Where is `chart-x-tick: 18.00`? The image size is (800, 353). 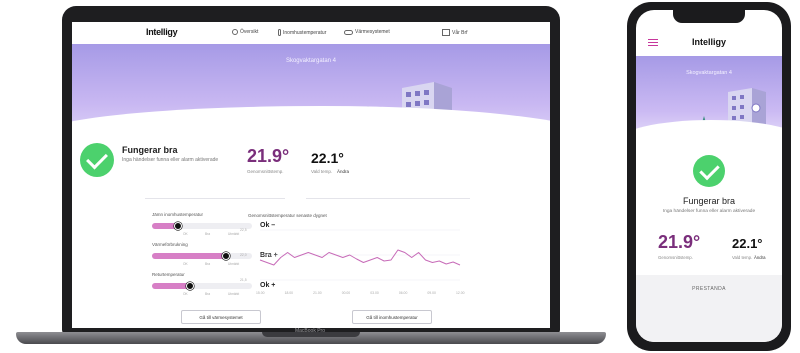
chart-x-tick: 18.00 is located at coordinates (289, 293).